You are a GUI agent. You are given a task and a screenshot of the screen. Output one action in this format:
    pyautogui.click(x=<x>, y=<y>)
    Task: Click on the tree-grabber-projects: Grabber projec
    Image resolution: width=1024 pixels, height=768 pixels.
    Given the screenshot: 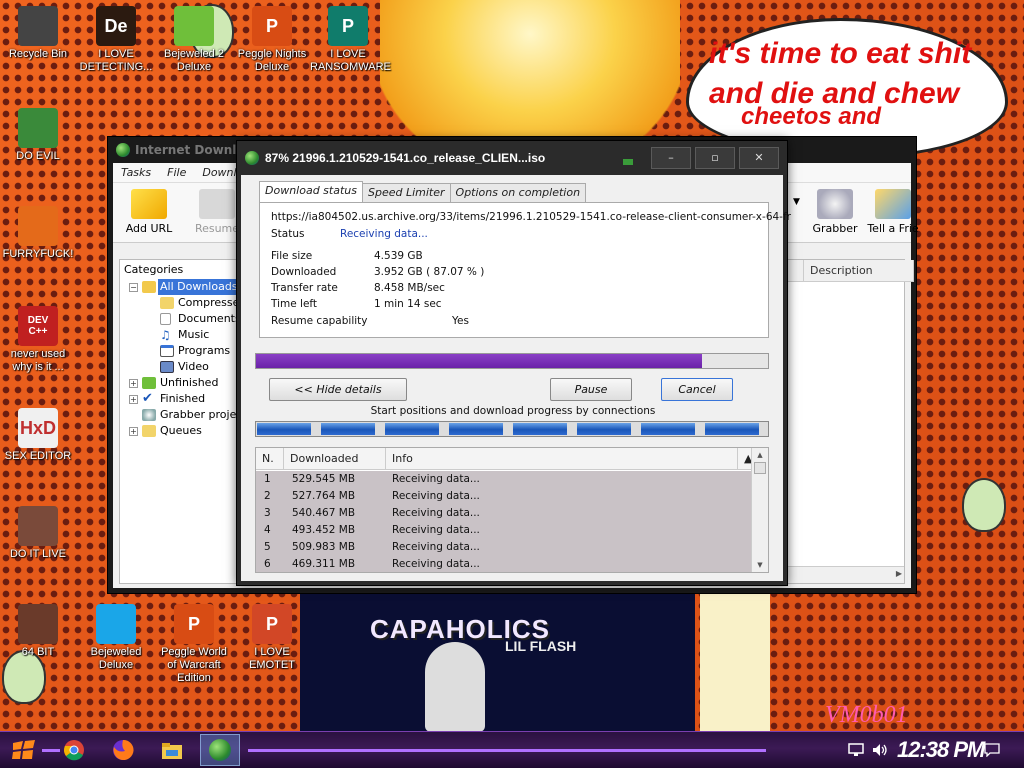 What is the action you would take?
    pyautogui.click(x=181, y=415)
    